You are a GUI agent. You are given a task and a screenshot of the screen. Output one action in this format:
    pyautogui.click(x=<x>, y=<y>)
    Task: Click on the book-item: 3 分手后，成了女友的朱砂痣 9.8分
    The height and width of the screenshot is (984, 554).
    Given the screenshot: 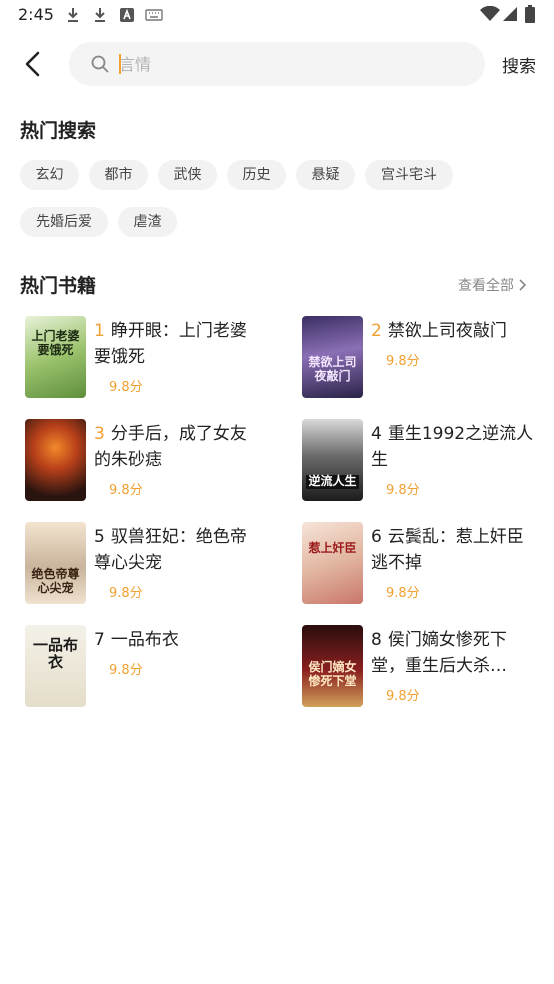 What is the action you would take?
    pyautogui.click(x=150, y=461)
    